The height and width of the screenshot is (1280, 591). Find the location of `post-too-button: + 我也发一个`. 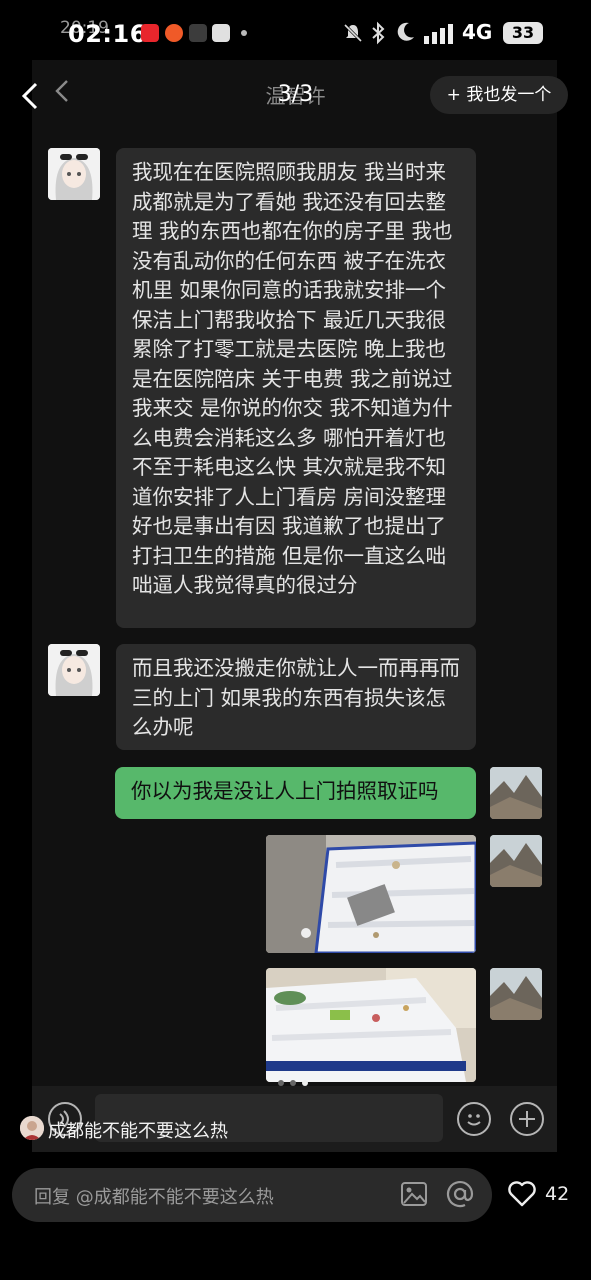

post-too-button: + 我也发一个 is located at coordinates (499, 95).